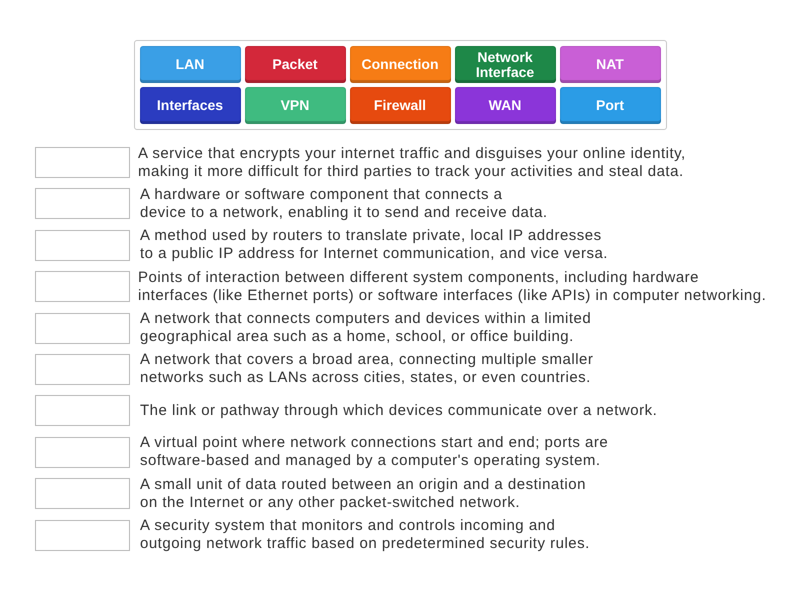 This screenshot has height=600, width=800. Describe the element at coordinates (400, 105) in the screenshot. I see `term-tile: Firewall` at that location.